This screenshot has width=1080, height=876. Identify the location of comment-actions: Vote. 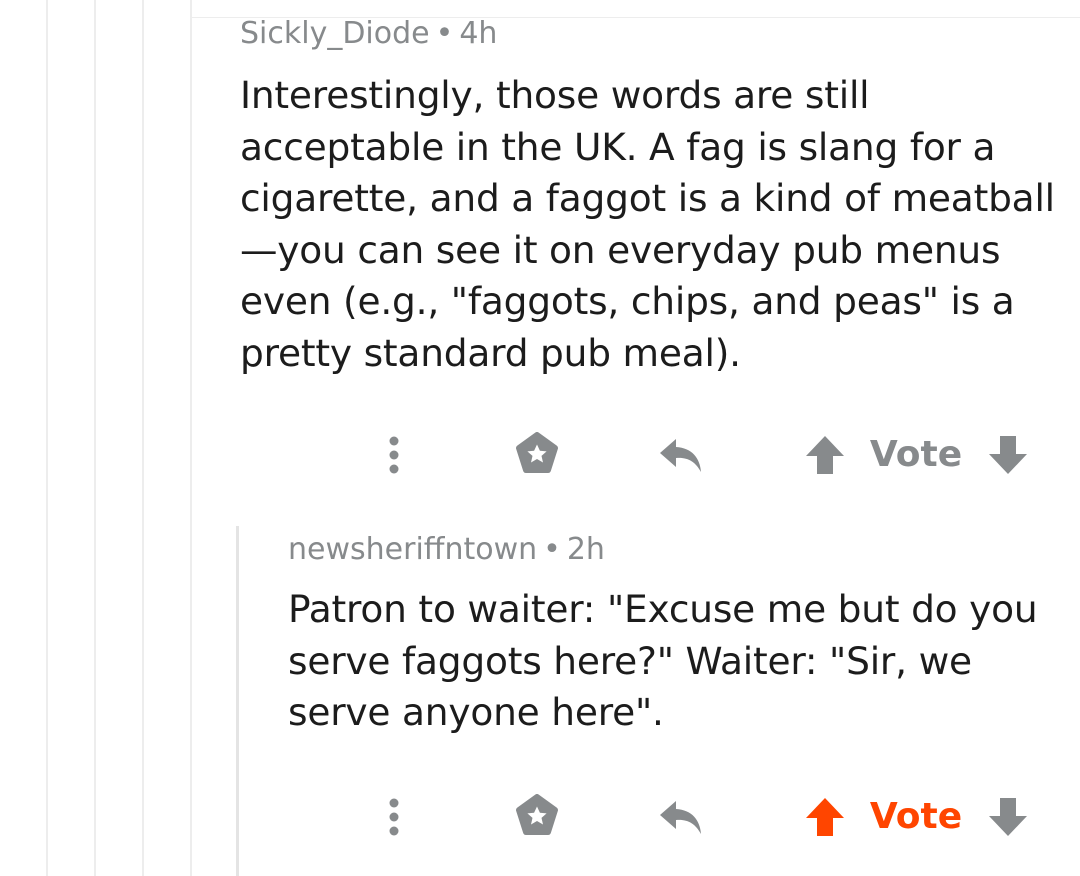
(540, 455).